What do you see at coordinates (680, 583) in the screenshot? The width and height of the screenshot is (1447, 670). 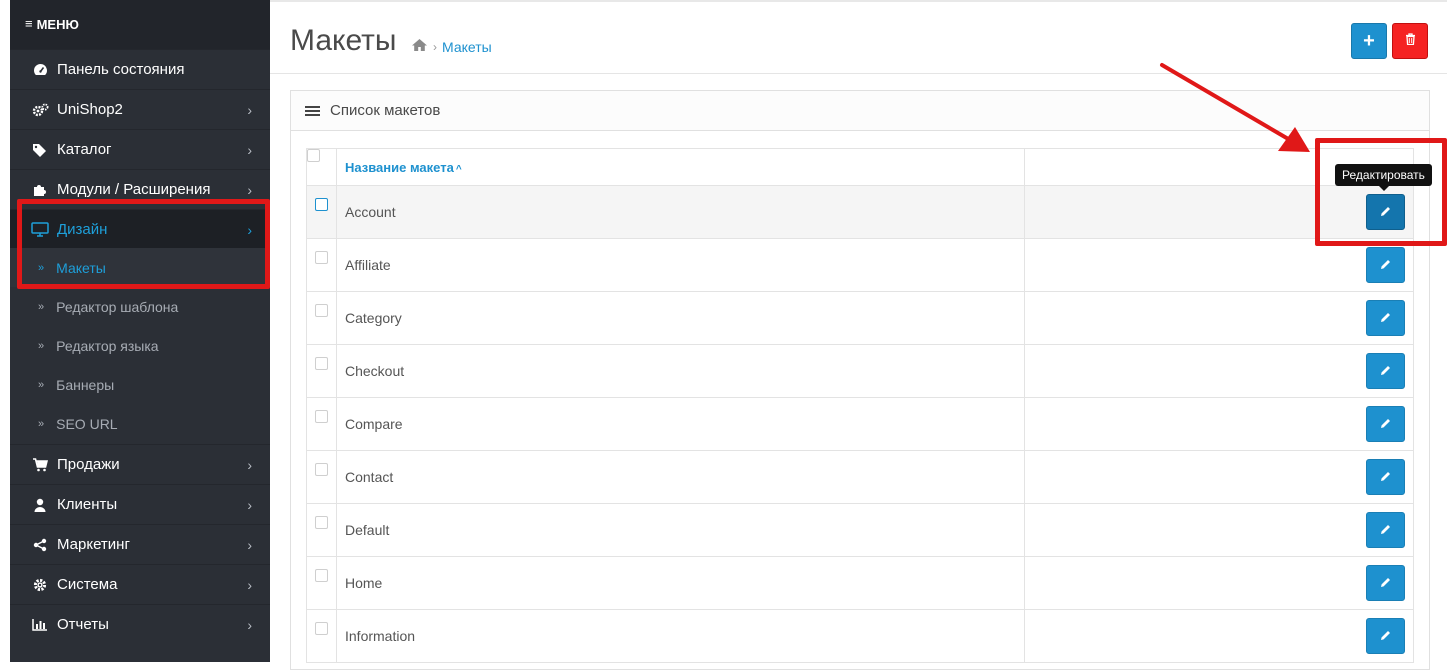 I see `layout-name: Home` at bounding box center [680, 583].